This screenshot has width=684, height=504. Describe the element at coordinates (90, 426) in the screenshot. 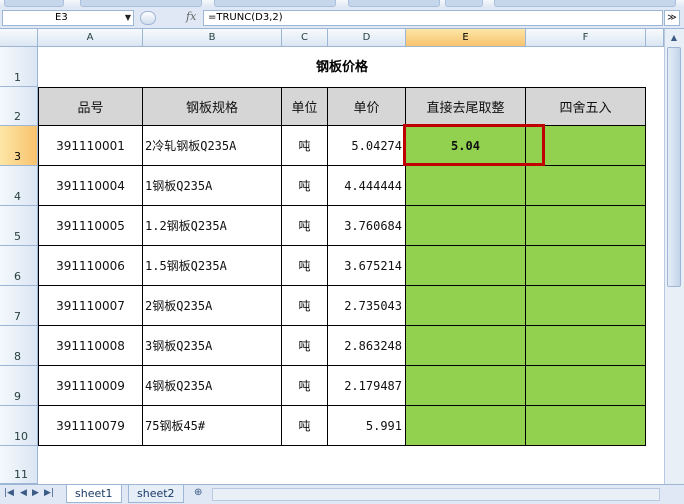

I see `cell-code: 391110079` at that location.